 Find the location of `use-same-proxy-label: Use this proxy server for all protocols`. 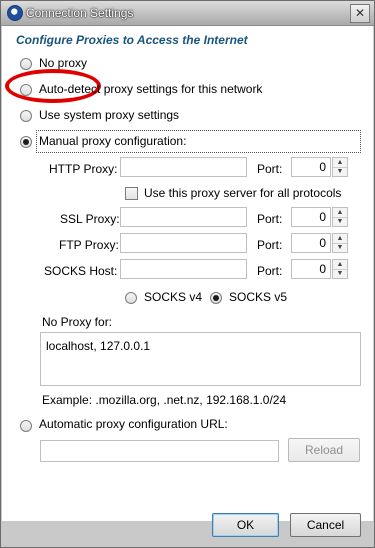

use-same-proxy-label: Use this proxy server for all protocols is located at coordinates (242, 193).